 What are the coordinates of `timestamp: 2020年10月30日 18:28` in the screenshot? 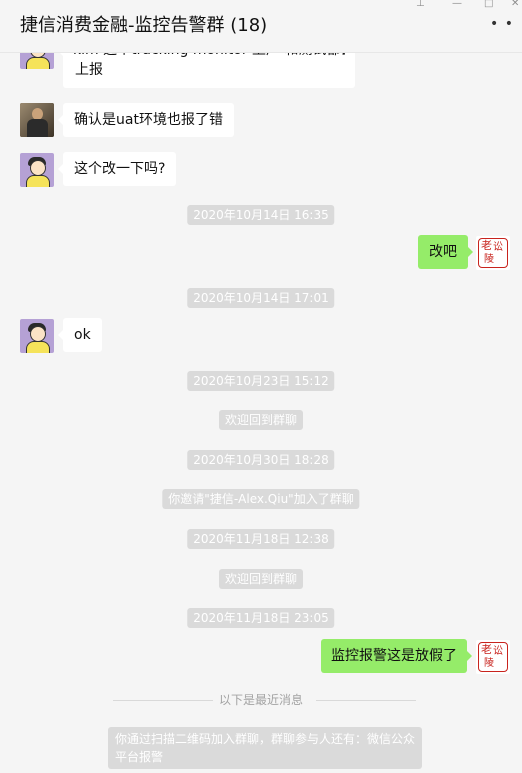 It's located at (261, 460).